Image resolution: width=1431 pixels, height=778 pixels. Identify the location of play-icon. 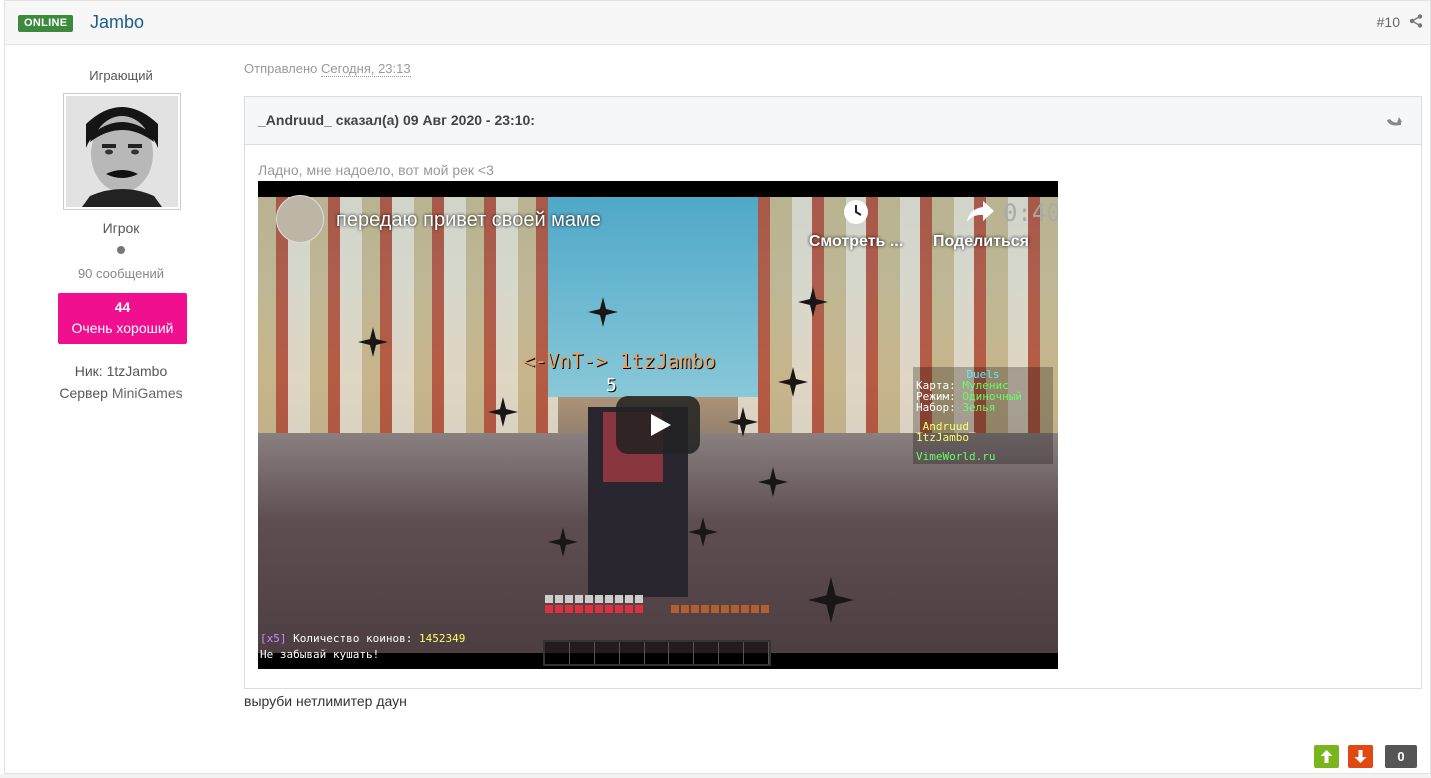
(661, 425).